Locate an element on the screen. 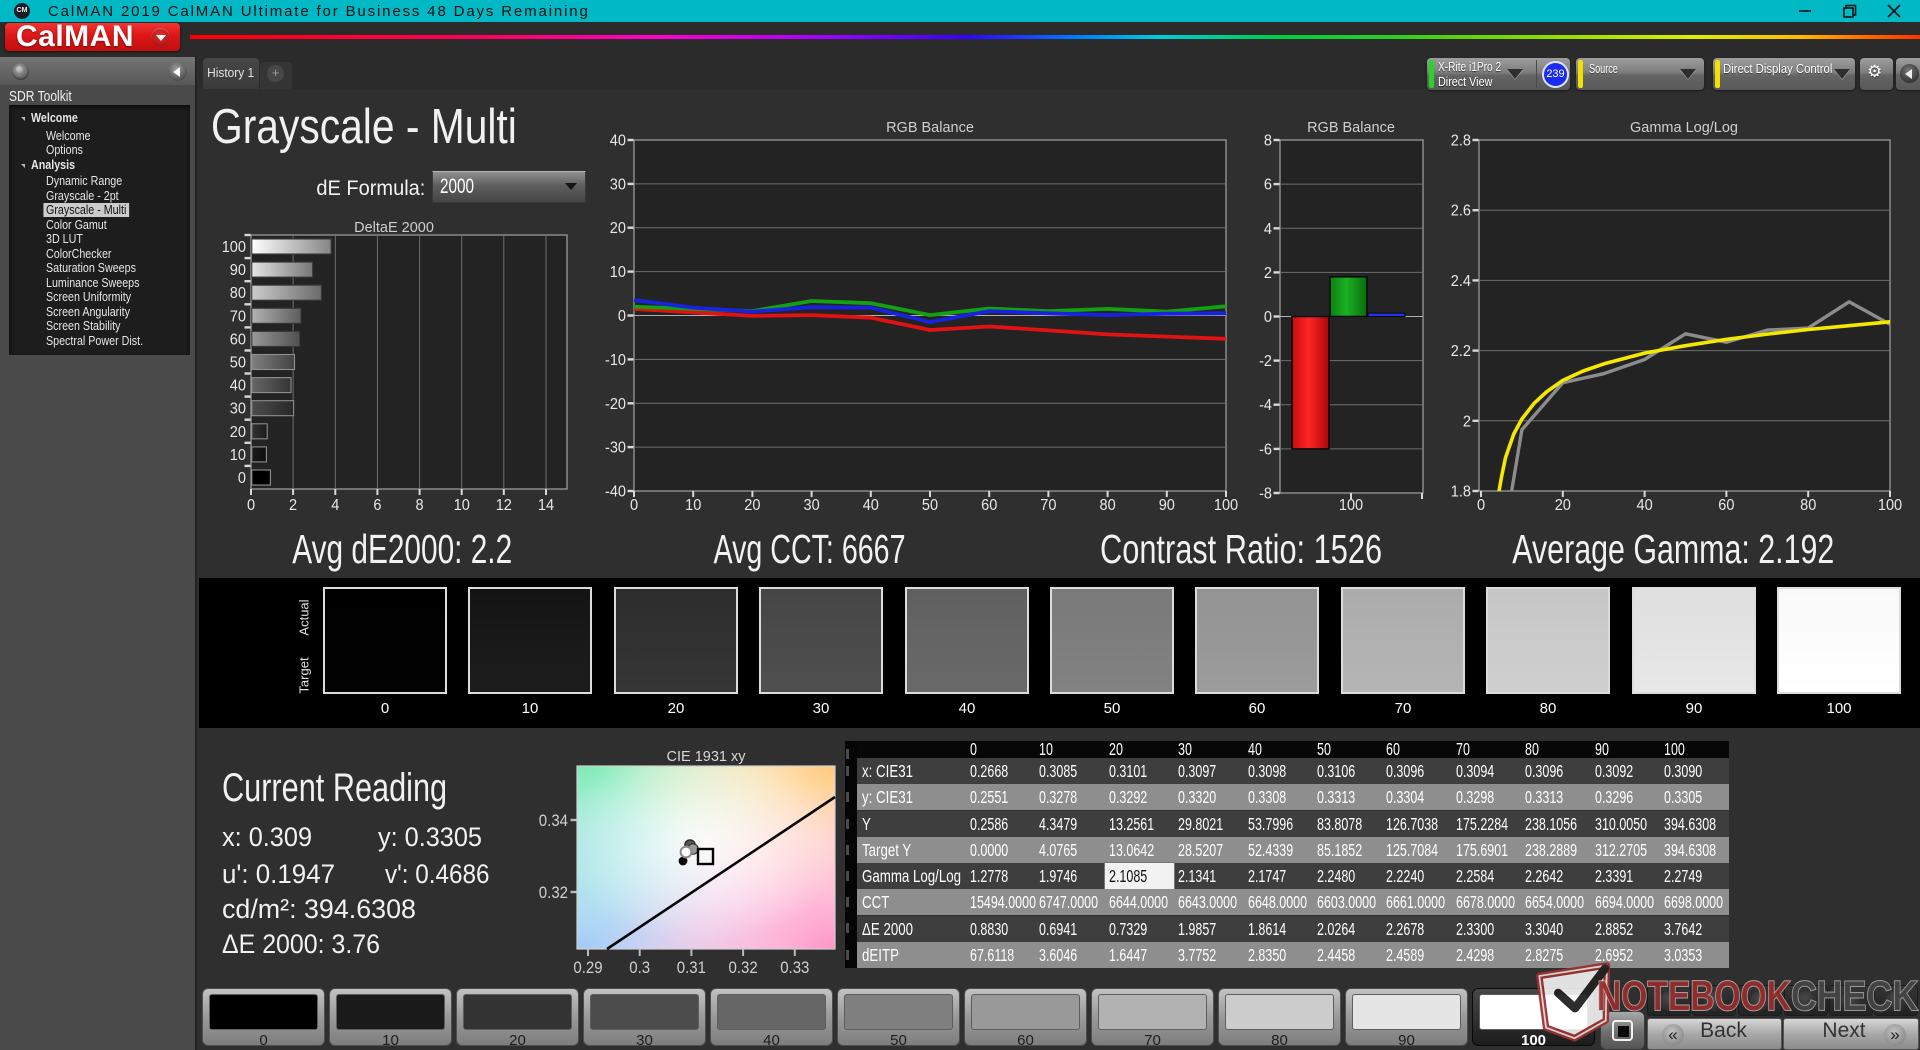 The image size is (1920, 1050). svg-text: -30 is located at coordinates (615, 448).